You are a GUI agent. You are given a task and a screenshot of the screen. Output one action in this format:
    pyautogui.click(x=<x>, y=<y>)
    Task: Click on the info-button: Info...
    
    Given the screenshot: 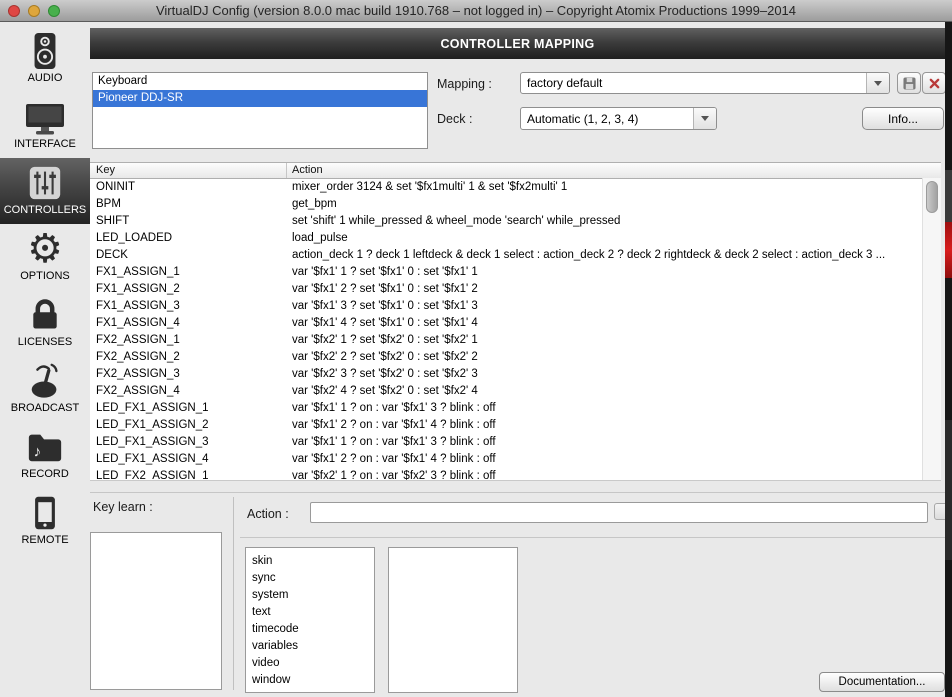 What is the action you would take?
    pyautogui.click(x=903, y=118)
    